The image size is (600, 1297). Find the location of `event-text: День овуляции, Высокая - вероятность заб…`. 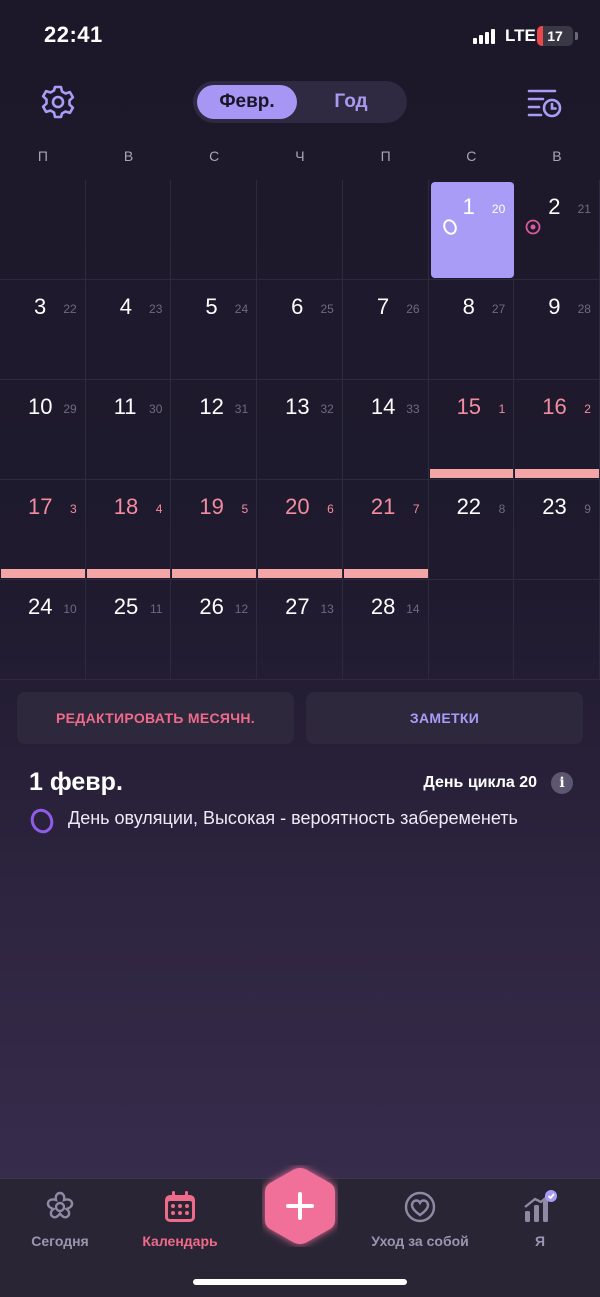

event-text: День овуляции, Высокая - вероятность заб… is located at coordinates (293, 818).